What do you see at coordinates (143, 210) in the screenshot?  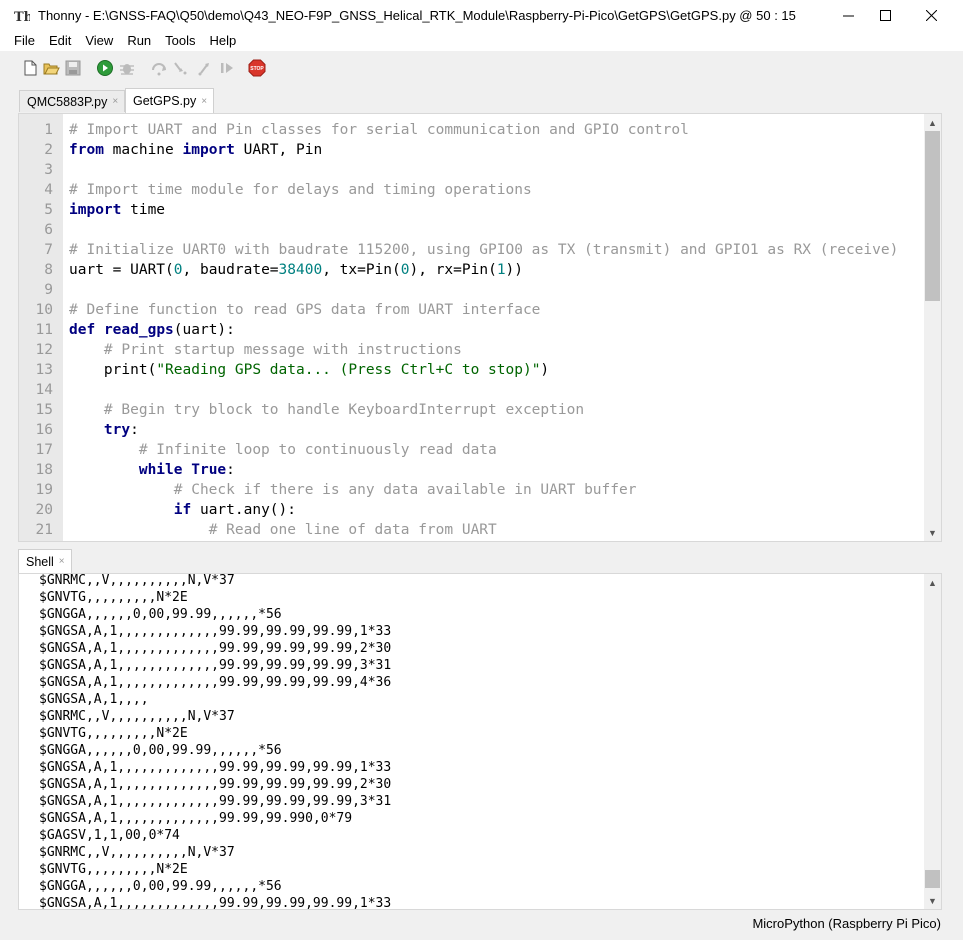 I see `code-token: time` at bounding box center [143, 210].